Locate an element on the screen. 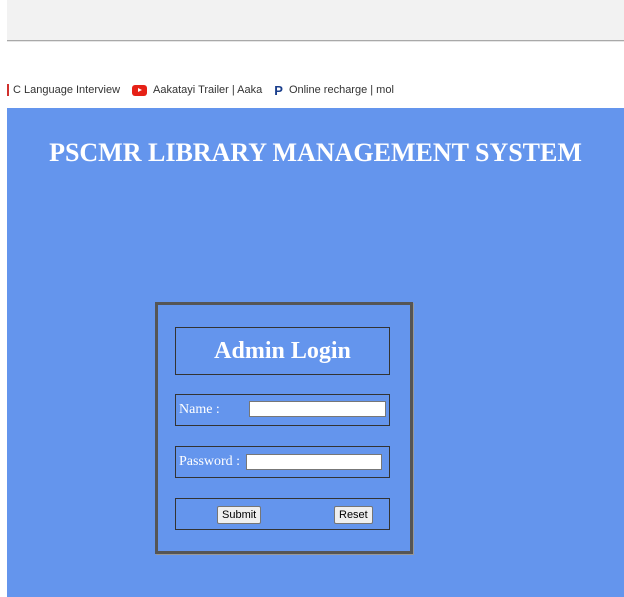 The image size is (624, 597). bookmark-online-recharge: P Online recharge | mol is located at coordinates (334, 90).